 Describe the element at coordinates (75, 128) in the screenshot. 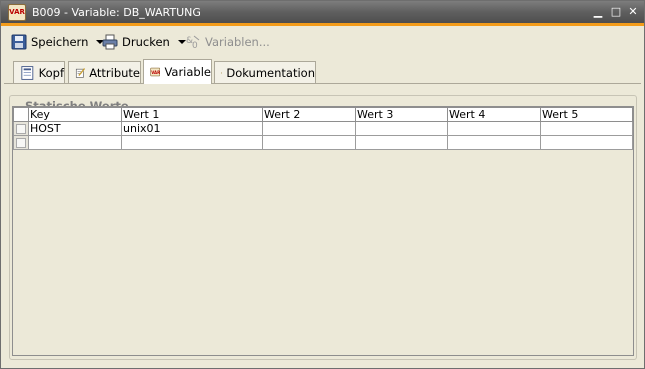

I see `table-cell: HOST` at that location.